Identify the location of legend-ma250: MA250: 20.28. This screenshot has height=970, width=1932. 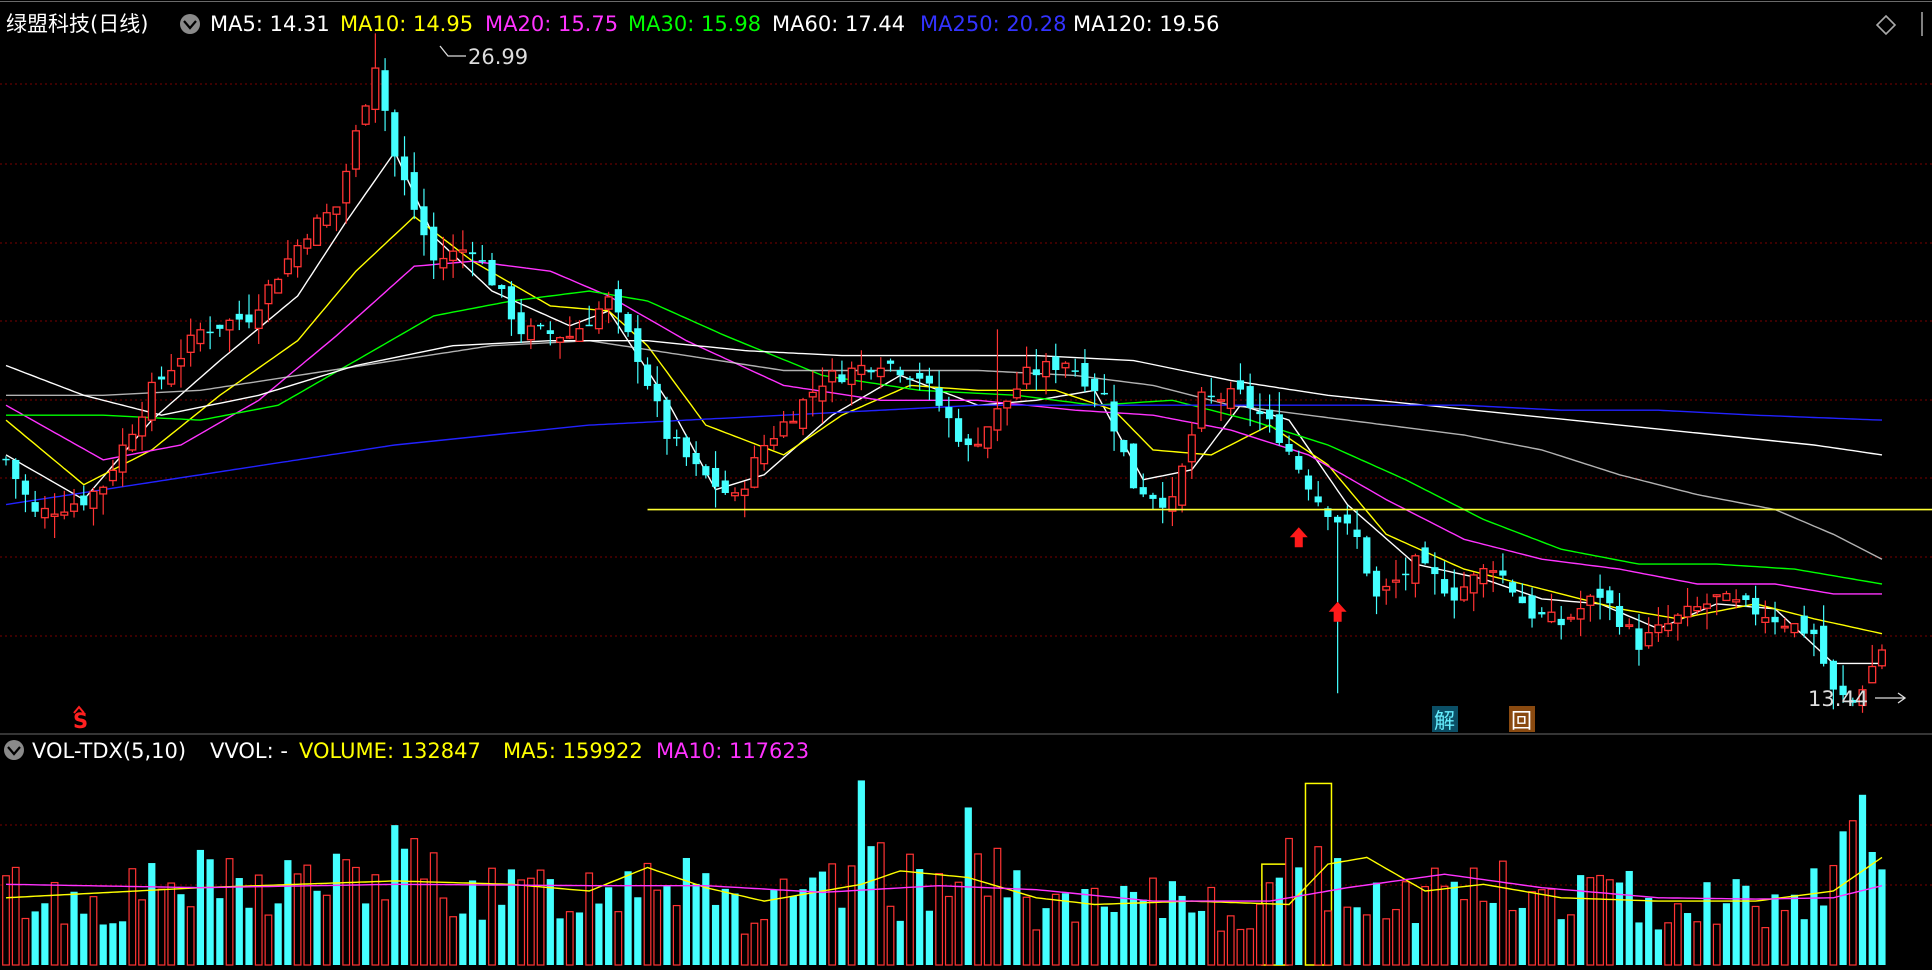
(993, 24).